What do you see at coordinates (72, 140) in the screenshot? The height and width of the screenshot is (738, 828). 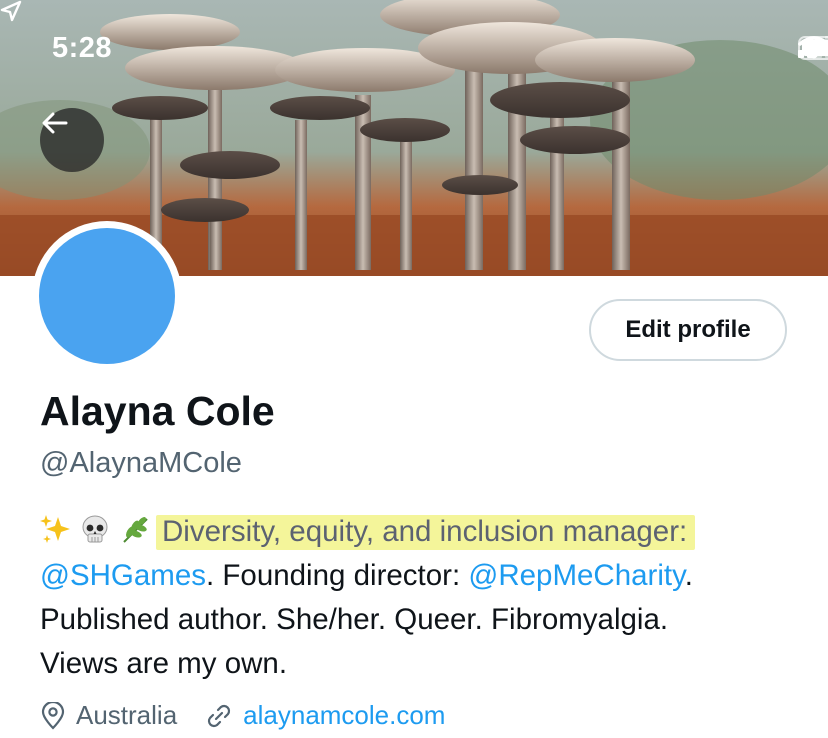 I see `back-button` at bounding box center [72, 140].